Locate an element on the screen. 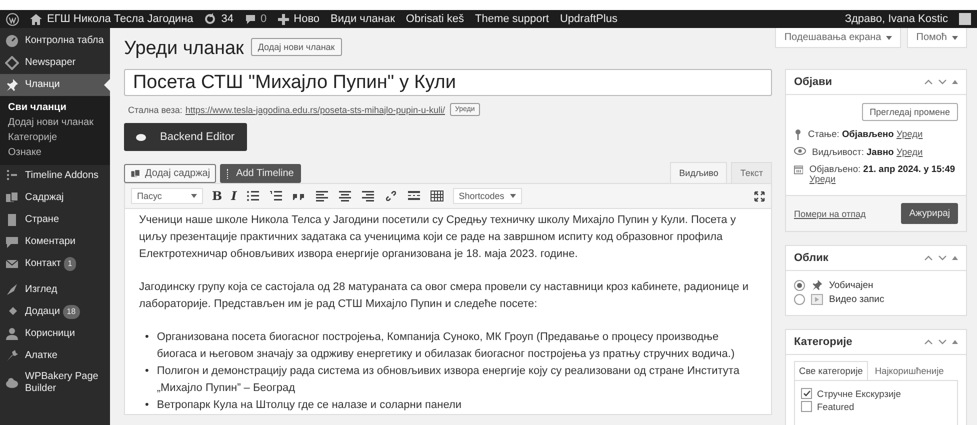 This screenshot has height=425, width=977. menu-item: Коментари is located at coordinates (55, 242).